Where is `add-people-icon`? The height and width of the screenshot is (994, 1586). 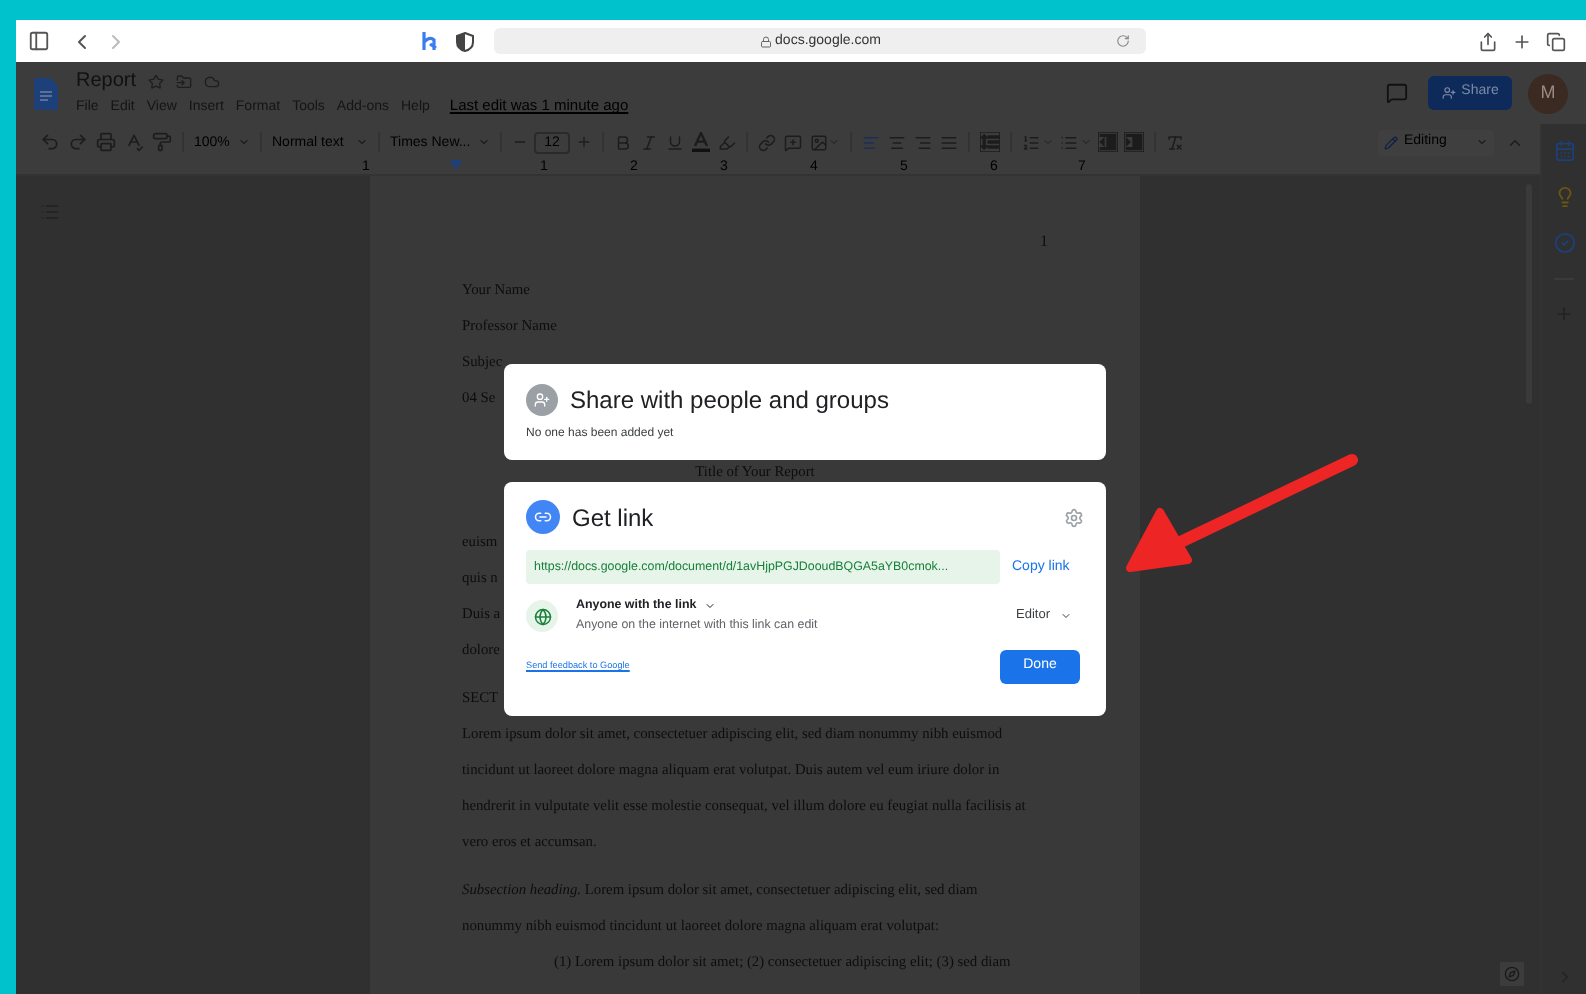 add-people-icon is located at coordinates (542, 400).